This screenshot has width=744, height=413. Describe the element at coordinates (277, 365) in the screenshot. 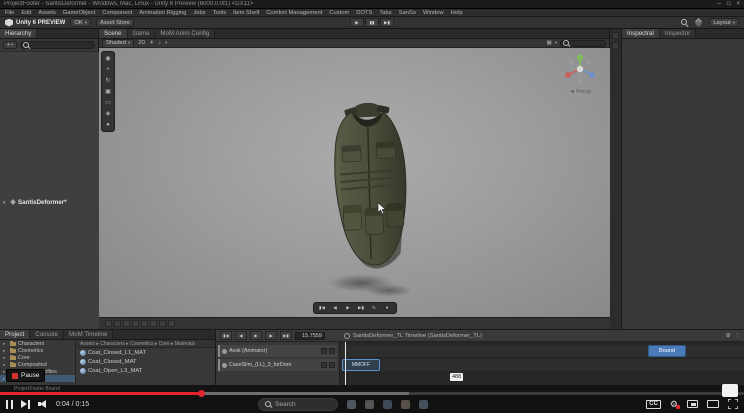

I see `track-caseslim: CaseSlim_(LL)_3_forDom` at that location.